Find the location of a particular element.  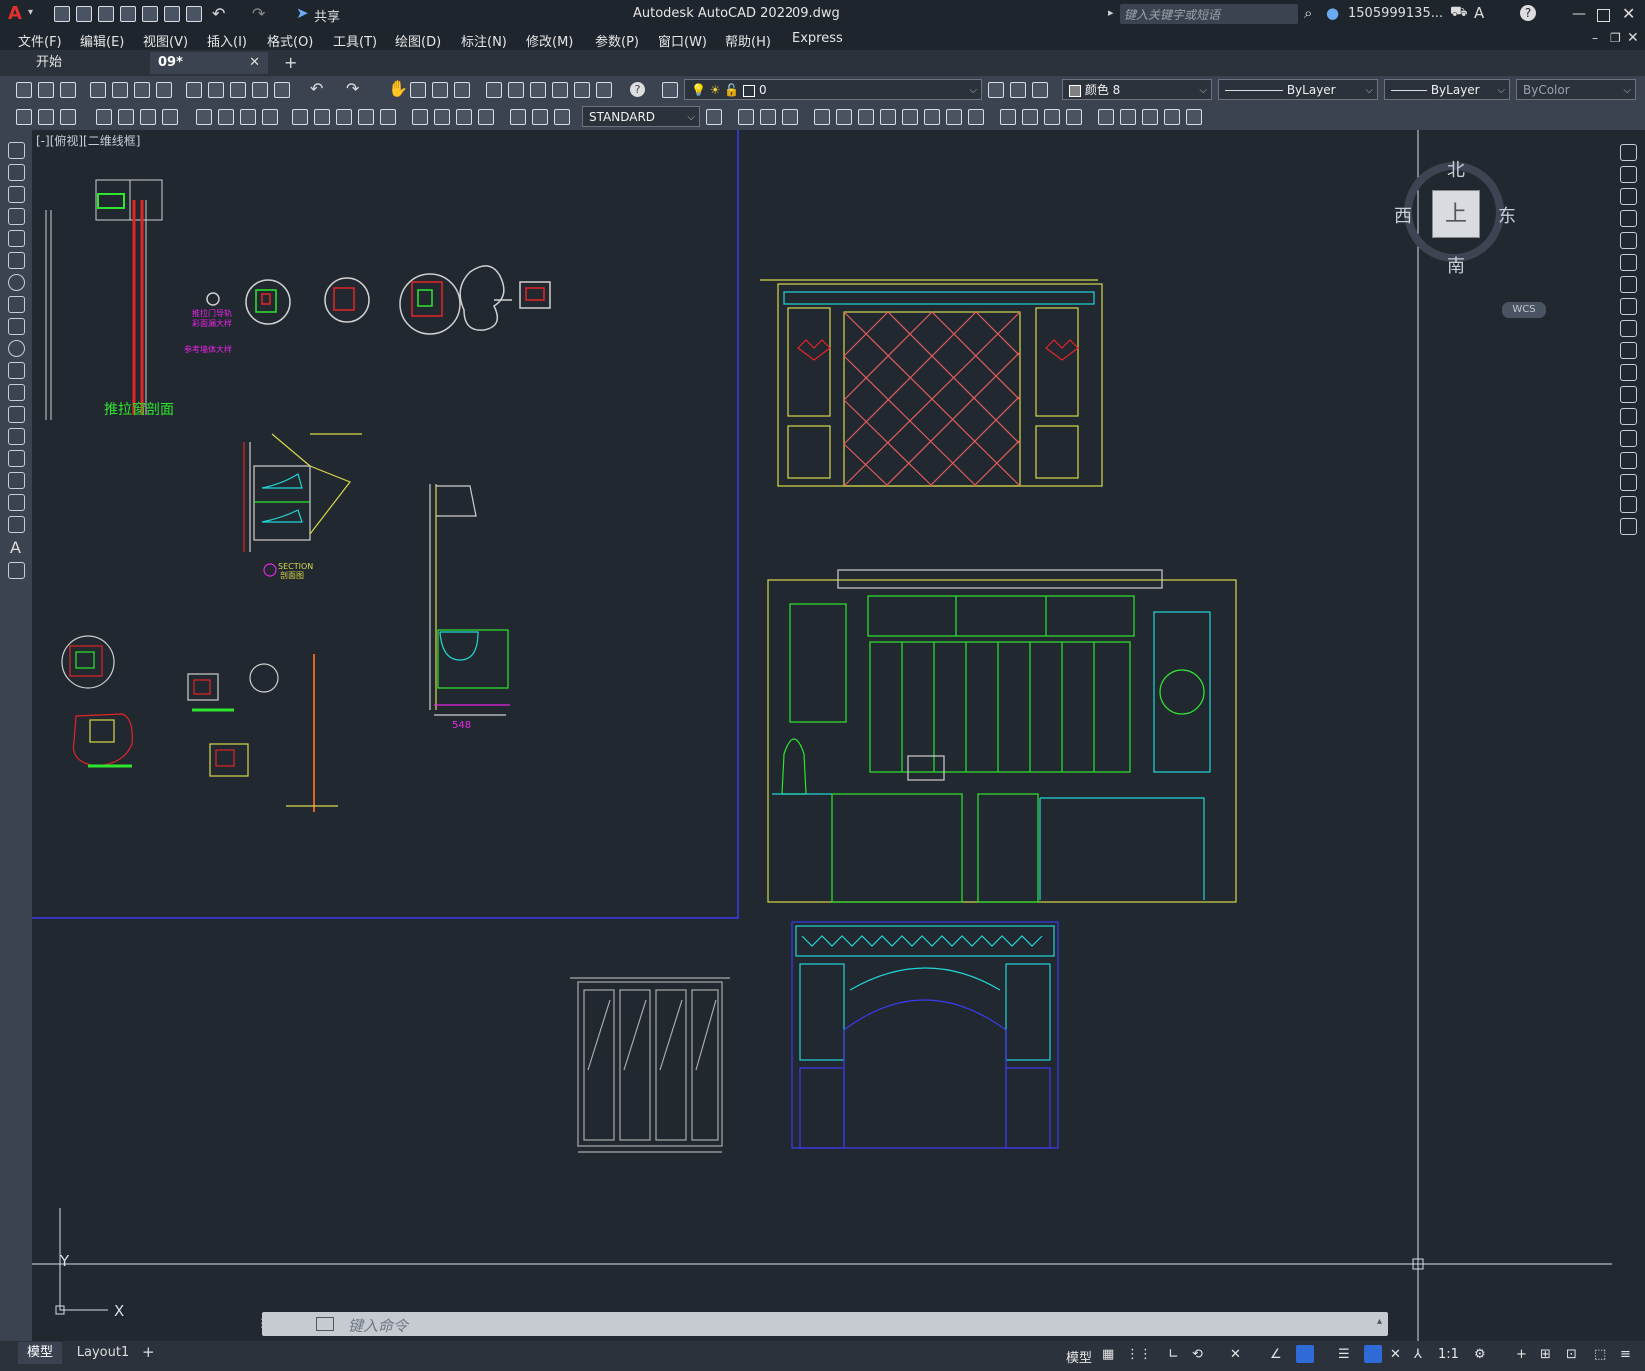

viewcube-top-face: 上 is located at coordinates (1456, 214).